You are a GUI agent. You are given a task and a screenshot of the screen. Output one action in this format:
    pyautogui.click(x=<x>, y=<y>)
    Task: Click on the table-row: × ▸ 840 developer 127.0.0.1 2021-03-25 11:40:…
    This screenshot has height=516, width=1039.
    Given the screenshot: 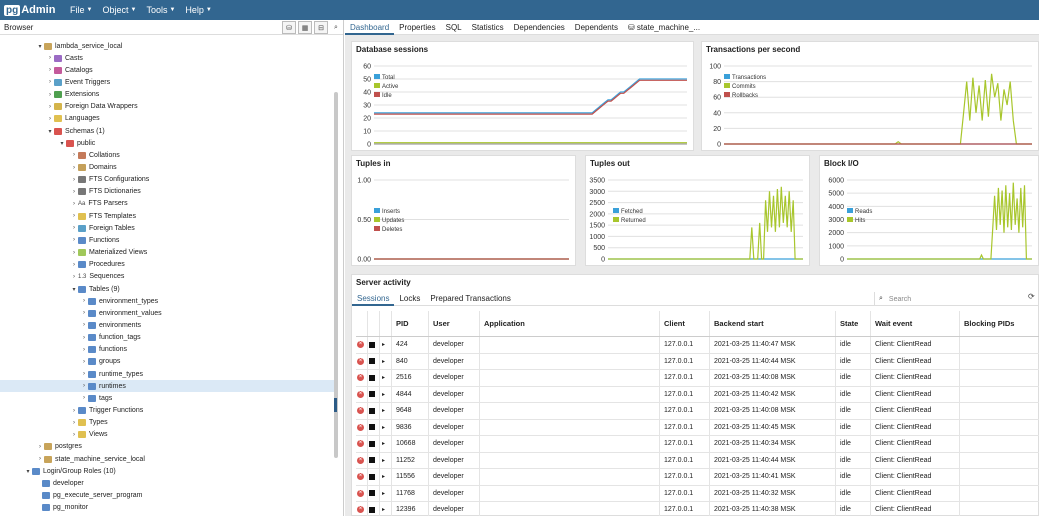 What is the action you would take?
    pyautogui.click(x=697, y=361)
    